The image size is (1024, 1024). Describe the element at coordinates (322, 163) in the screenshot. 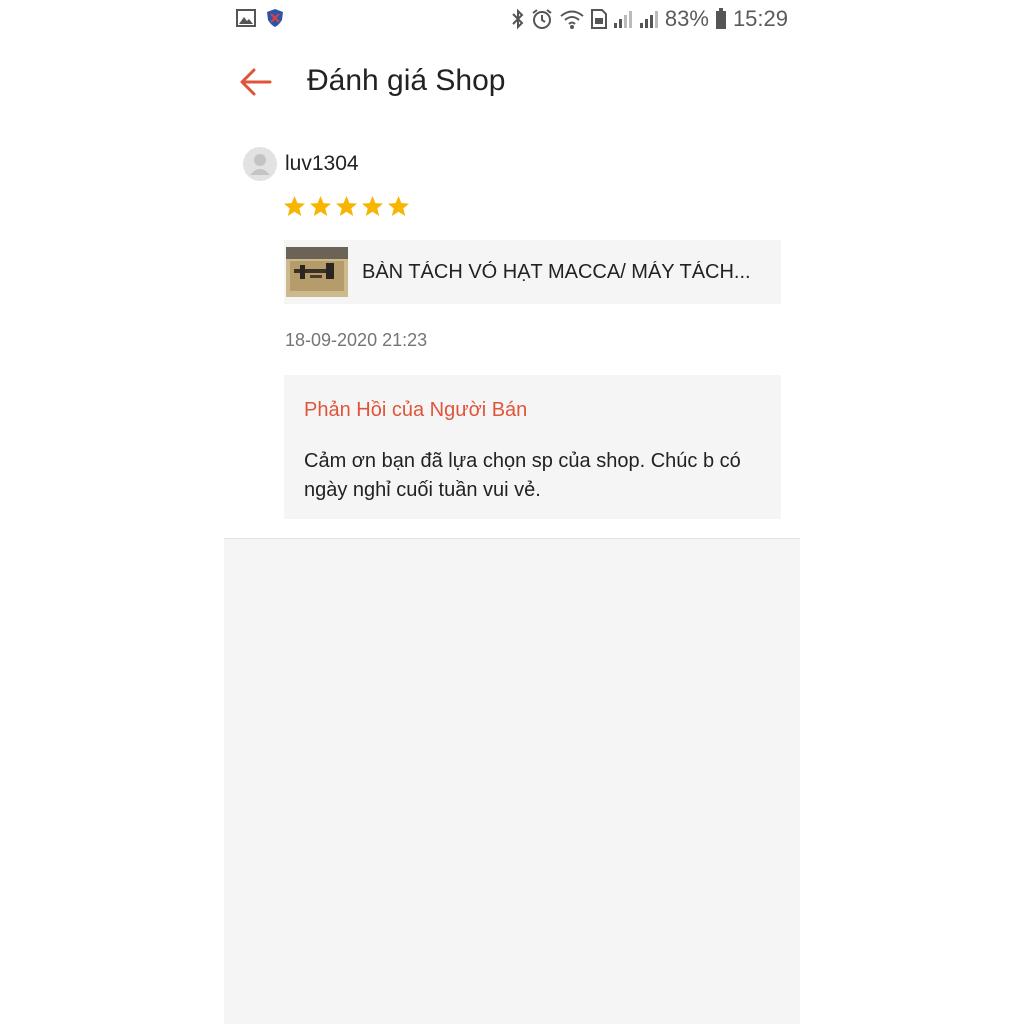

I see `username: luv1304` at that location.